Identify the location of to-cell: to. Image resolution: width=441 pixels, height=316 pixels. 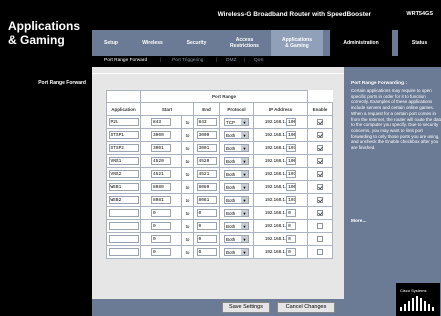
(187, 174).